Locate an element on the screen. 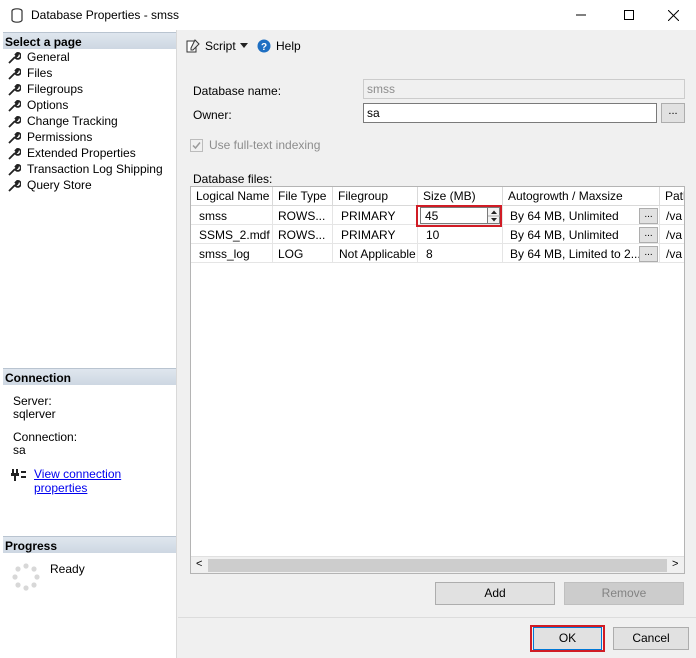 The image size is (696, 658). page-item-permissions: Permissions is located at coordinates (50, 137).